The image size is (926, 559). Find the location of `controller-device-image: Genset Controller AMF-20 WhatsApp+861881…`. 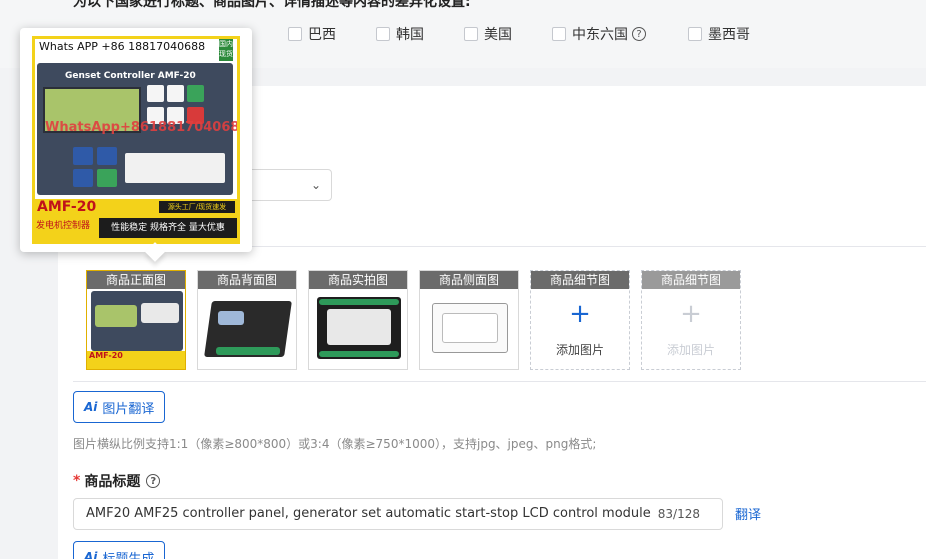

controller-device-image: Genset Controller AMF-20 WhatsApp+861881… is located at coordinates (137, 129).